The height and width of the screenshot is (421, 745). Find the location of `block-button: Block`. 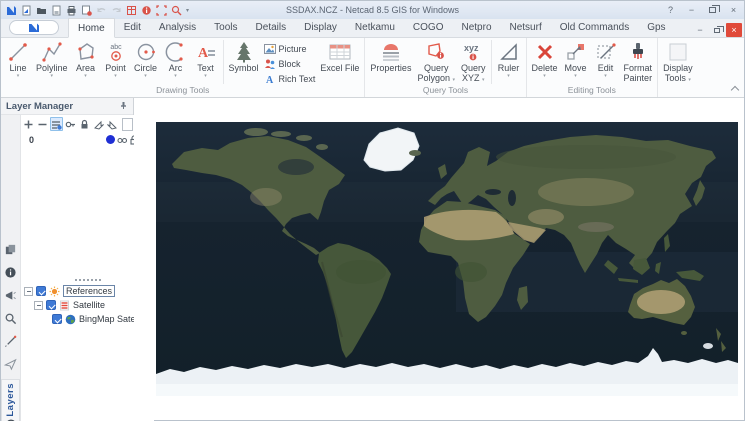

block-button: Block is located at coordinates (290, 63).